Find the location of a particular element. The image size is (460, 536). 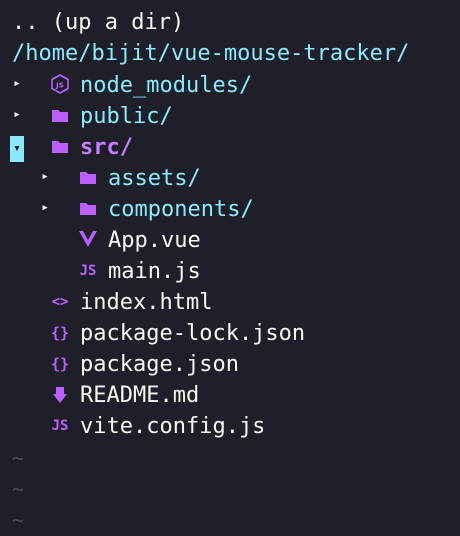

tree-item-index-html: index.html is located at coordinates (146, 302).